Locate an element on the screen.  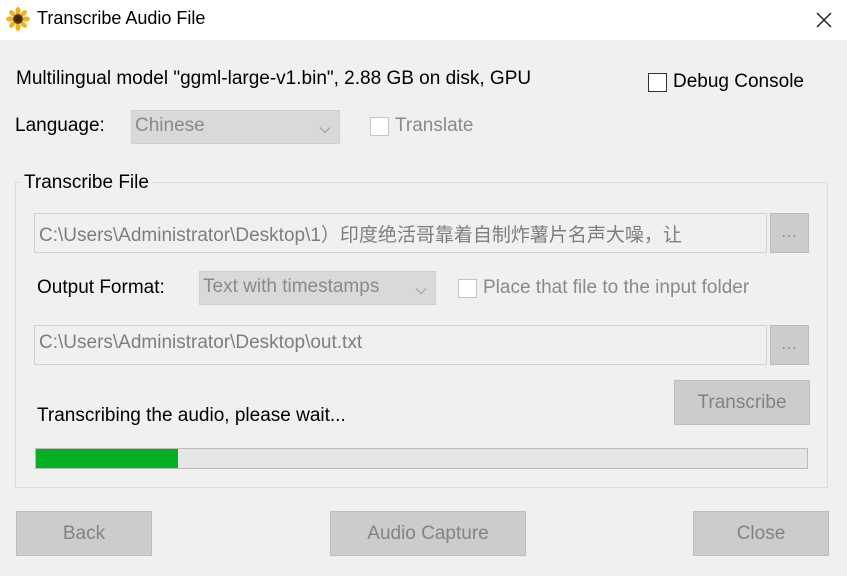
language-select: Chinese is located at coordinates (235, 127).